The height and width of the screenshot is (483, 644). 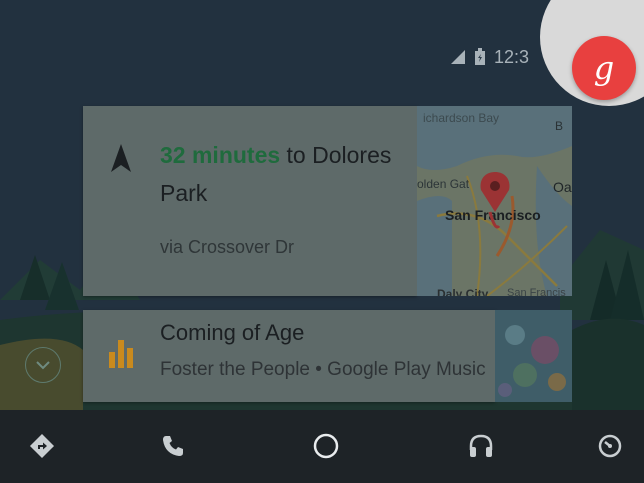 I want to click on nav-music-button, so click(x=481, y=446).